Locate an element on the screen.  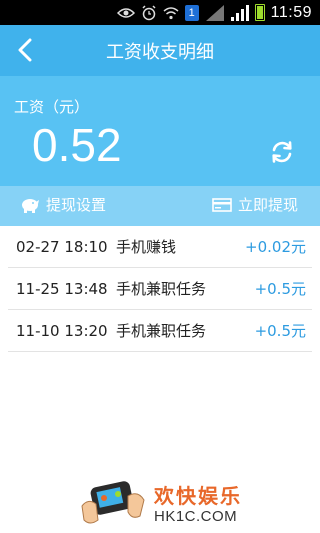
signal-icon is located at coordinates (239, 12).